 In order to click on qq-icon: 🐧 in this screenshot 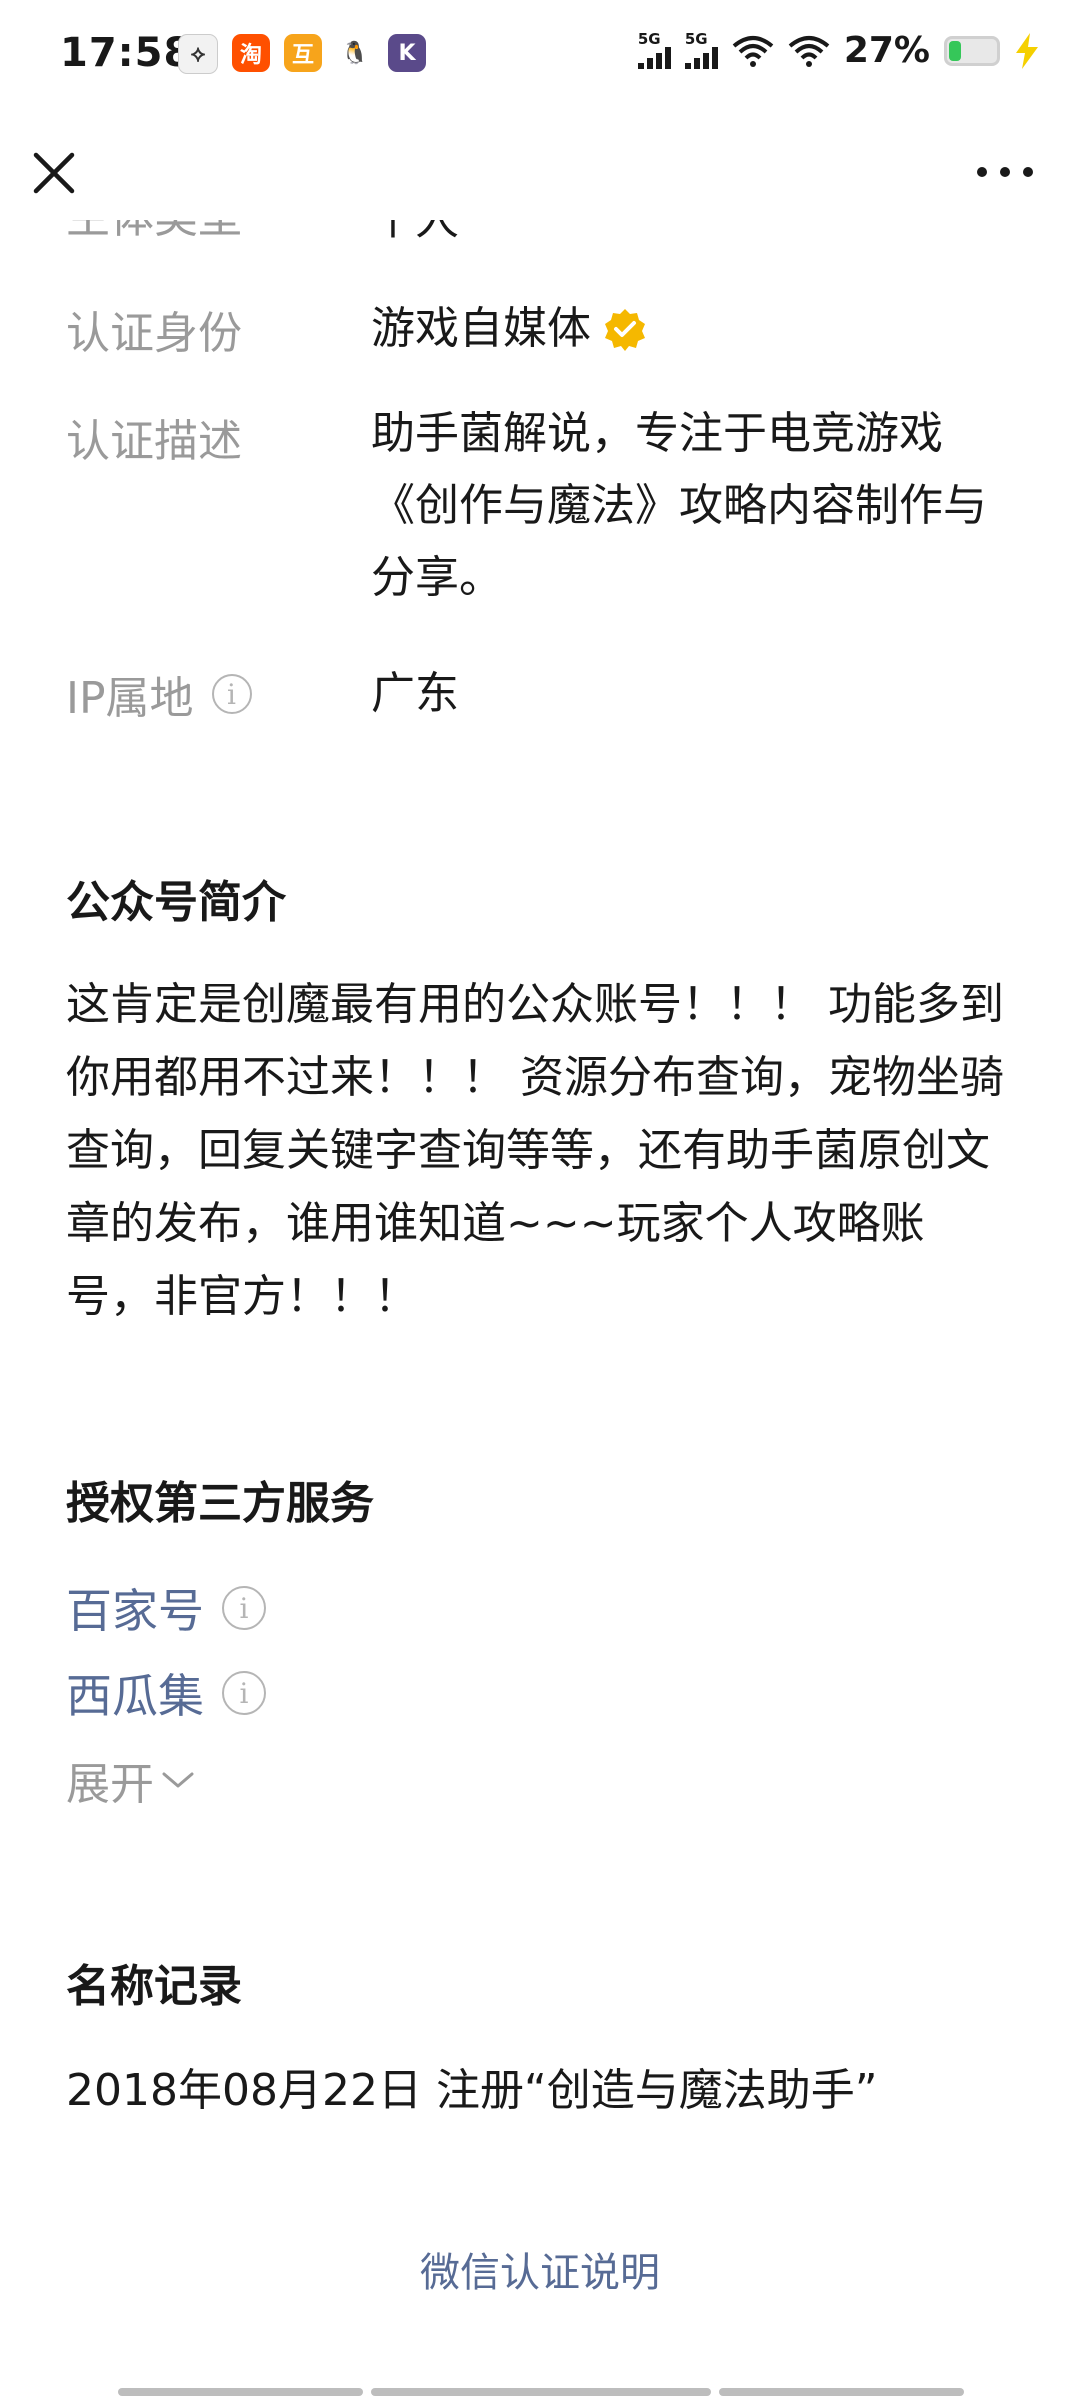, I will do `click(355, 53)`.